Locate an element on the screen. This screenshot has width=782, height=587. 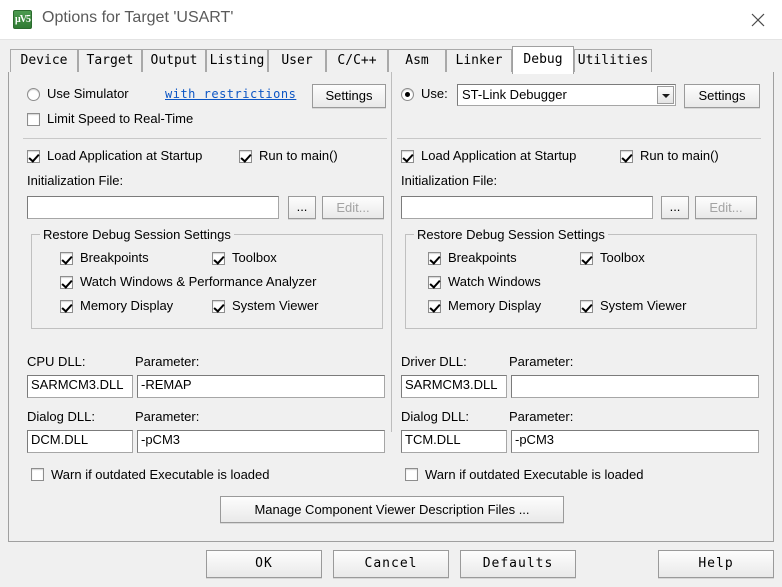
use-debugger-label: Use: is located at coordinates (434, 93).